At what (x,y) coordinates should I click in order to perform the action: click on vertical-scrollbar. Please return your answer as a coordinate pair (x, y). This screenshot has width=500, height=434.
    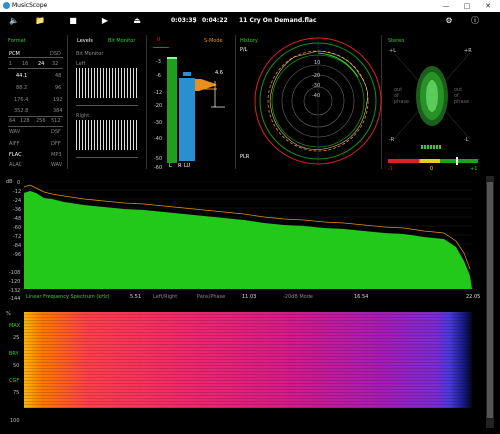
    Looking at the image, I should click on (490, 302).